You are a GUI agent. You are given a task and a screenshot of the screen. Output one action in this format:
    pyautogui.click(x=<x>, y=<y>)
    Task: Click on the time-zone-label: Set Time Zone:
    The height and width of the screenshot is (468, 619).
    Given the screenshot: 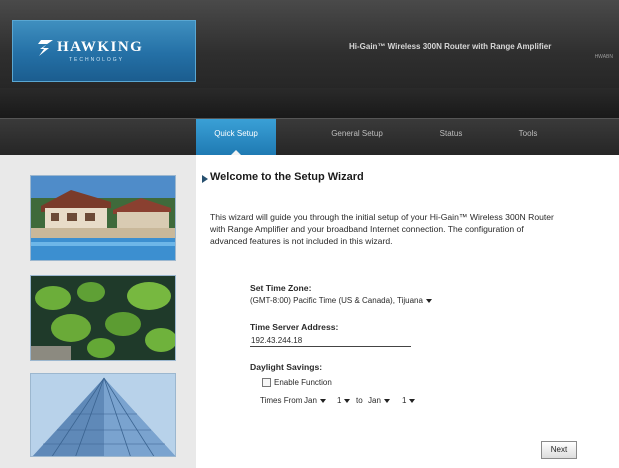 What is the action you would take?
    pyautogui.click(x=281, y=288)
    